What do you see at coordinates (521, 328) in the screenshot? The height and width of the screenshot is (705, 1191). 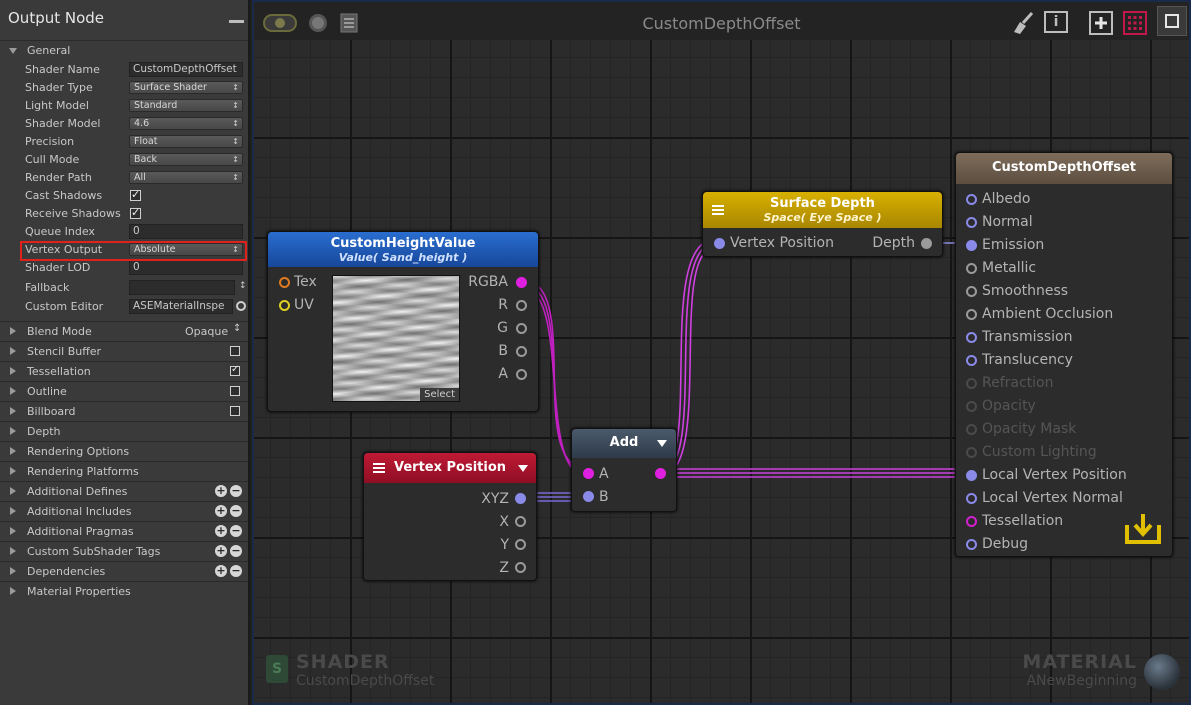 I see `output-port-g` at bounding box center [521, 328].